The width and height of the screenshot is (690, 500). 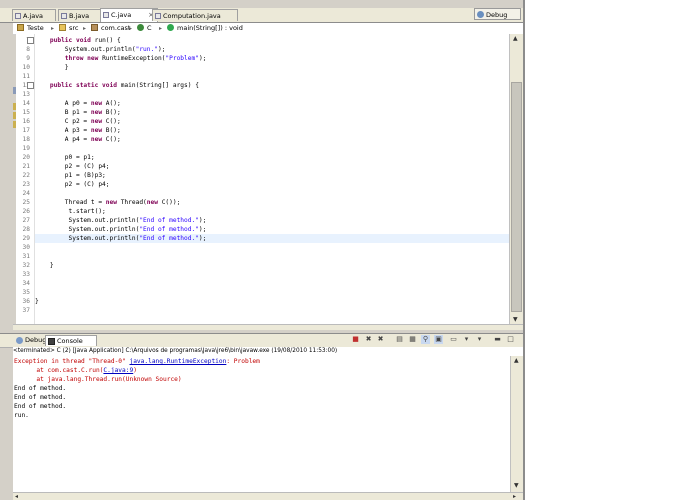 What do you see at coordinates (268, 327) in the screenshot?
I see `editor-horizontal-scrollbar` at bounding box center [268, 327].